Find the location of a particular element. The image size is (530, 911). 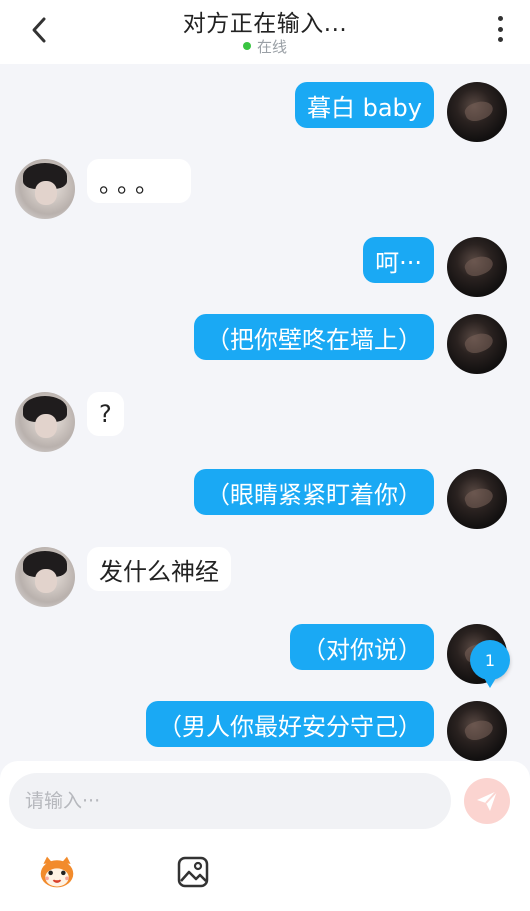

message-bubble: 。。。 is located at coordinates (139, 181).